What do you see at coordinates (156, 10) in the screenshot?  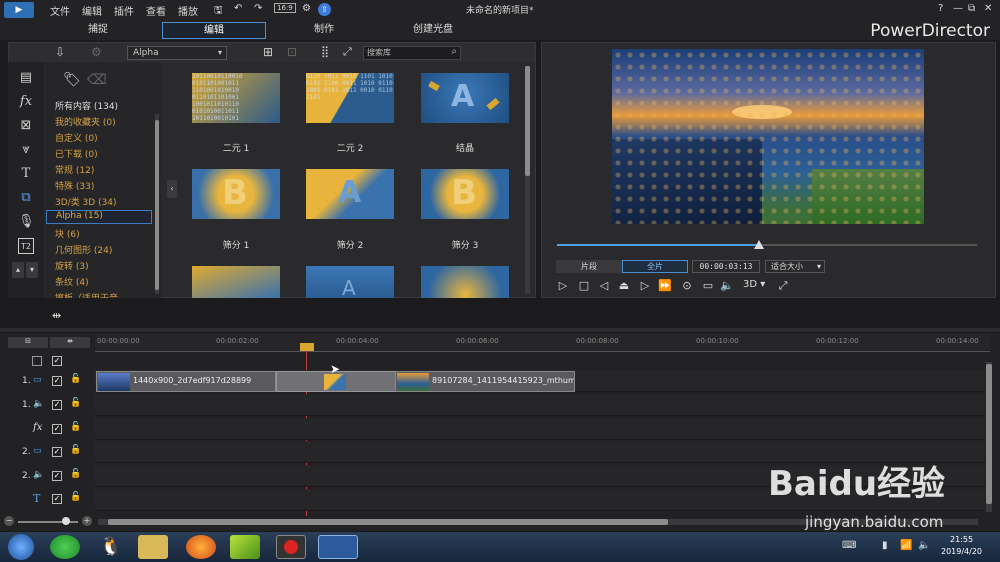 I see `menu-view: 查看` at bounding box center [156, 10].